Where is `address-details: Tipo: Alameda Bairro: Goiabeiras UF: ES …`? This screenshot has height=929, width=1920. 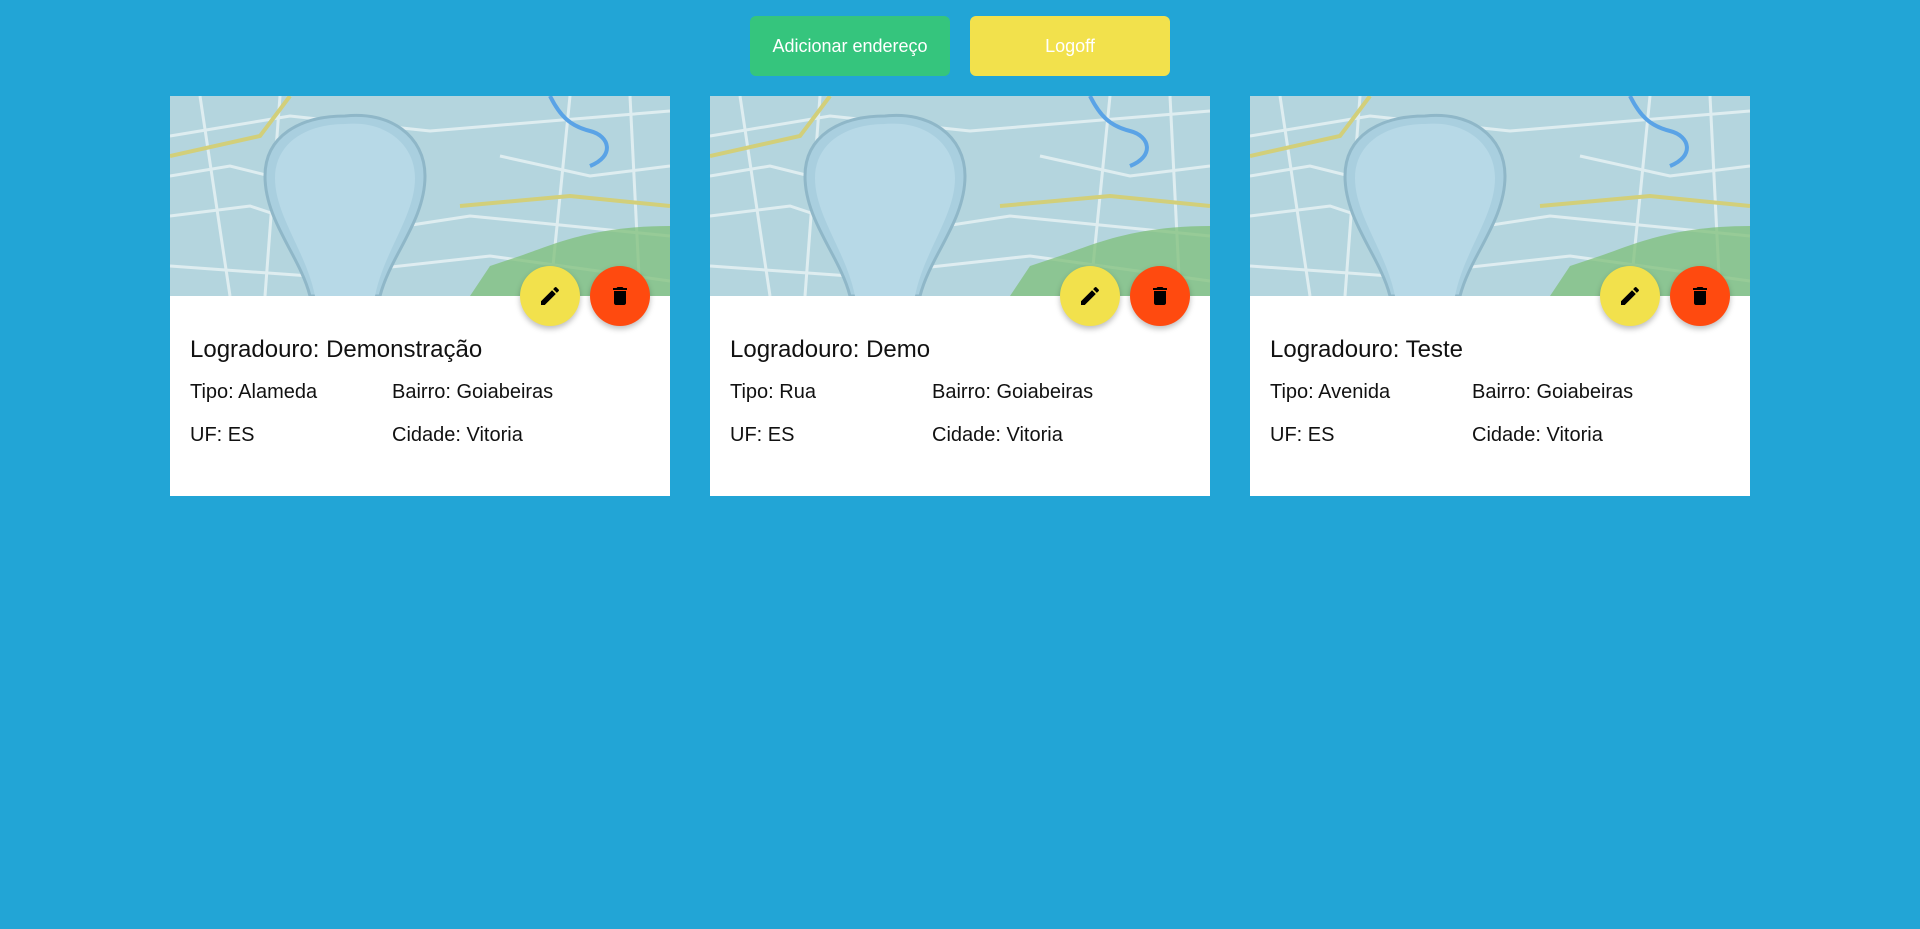
address-details: Tipo: Alameda Bairro: Goiabeiras UF: ES … is located at coordinates (420, 414).